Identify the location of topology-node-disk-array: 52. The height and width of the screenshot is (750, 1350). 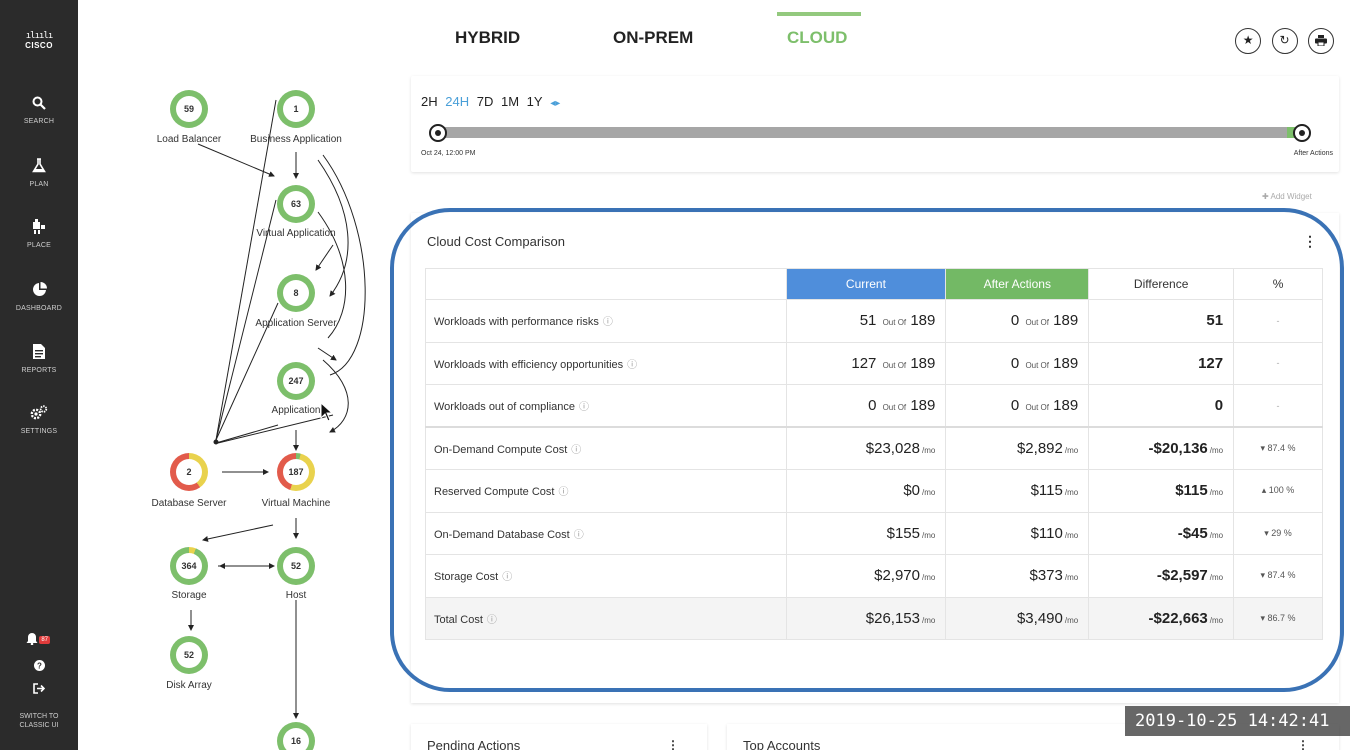
(189, 655).